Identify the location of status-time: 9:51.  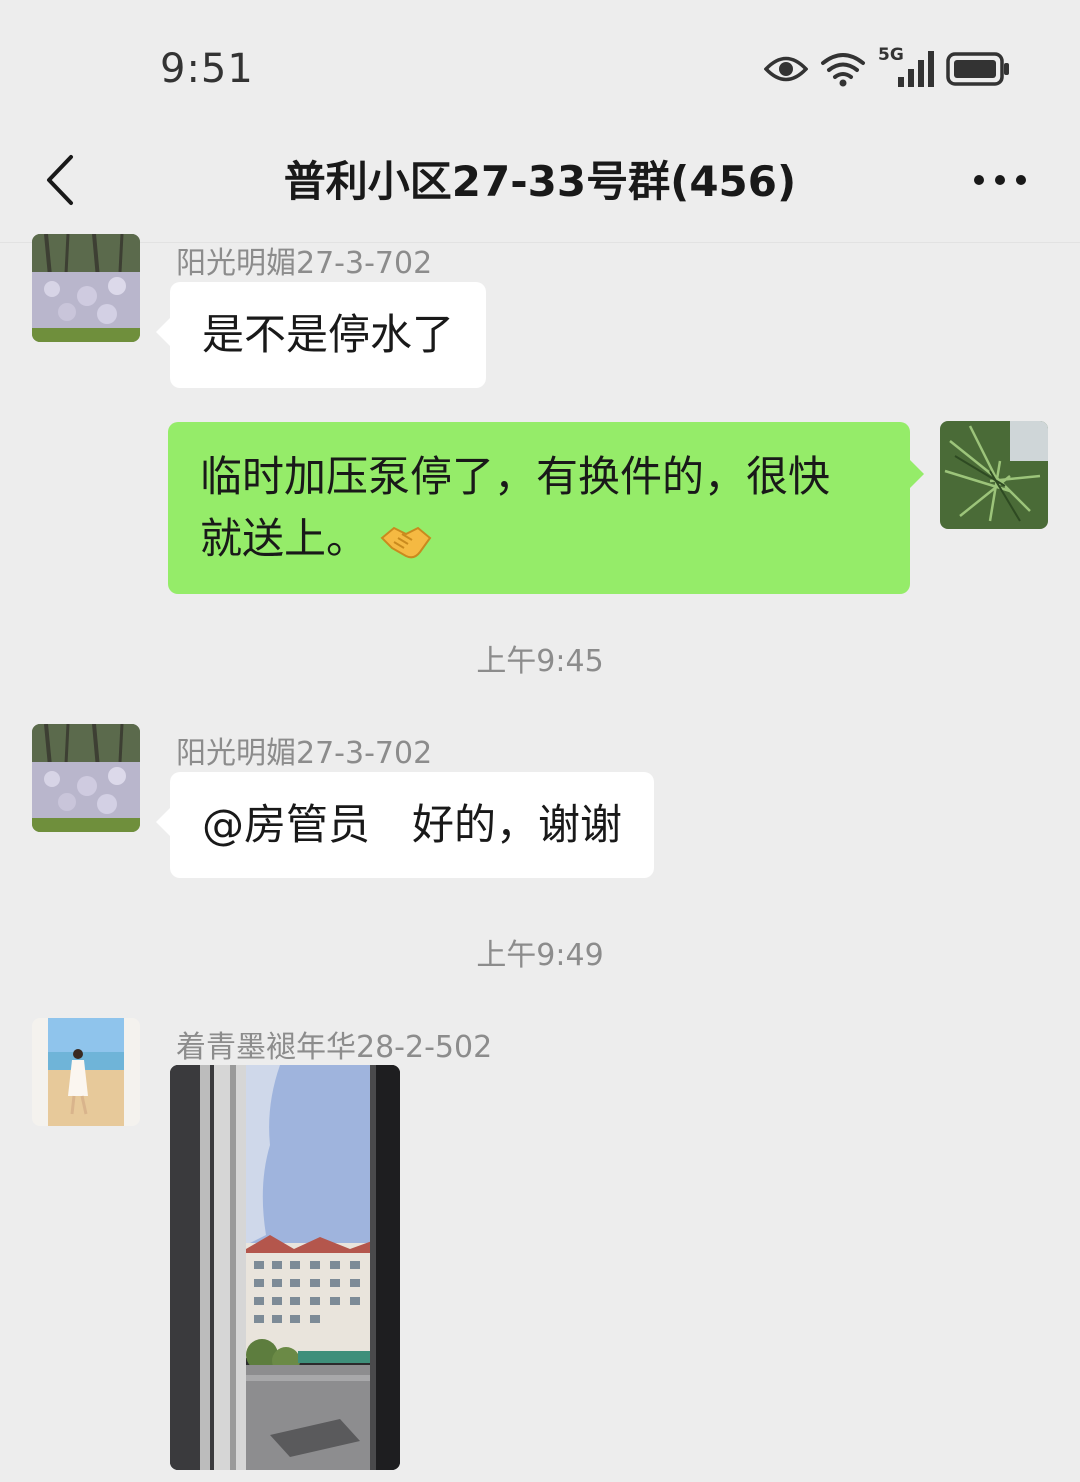
(207, 69).